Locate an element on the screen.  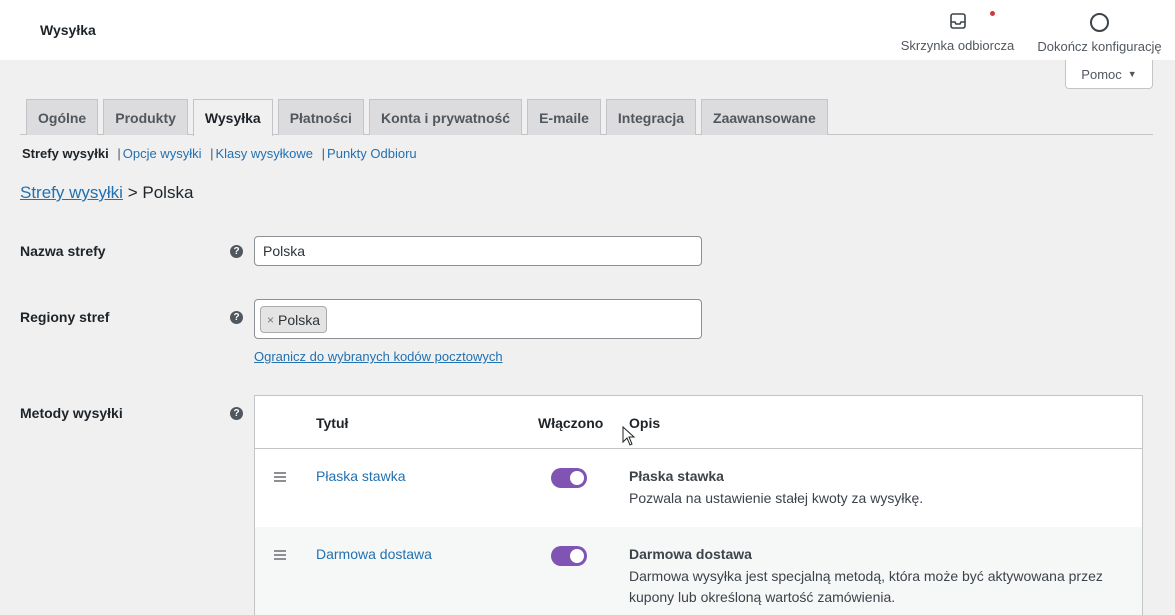
method-description-title: Darmowa dostawa is located at coordinates (690, 554).